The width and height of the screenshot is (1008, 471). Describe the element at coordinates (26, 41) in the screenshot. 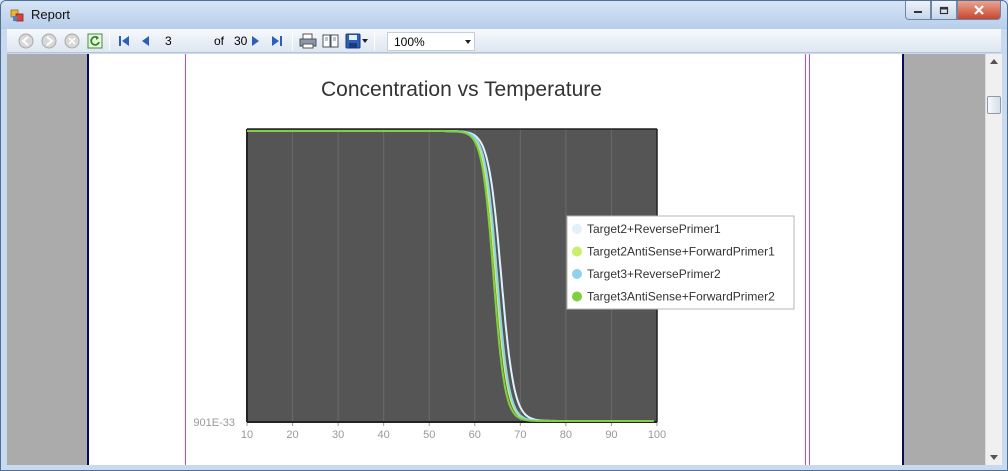

I see `back-icon` at that location.